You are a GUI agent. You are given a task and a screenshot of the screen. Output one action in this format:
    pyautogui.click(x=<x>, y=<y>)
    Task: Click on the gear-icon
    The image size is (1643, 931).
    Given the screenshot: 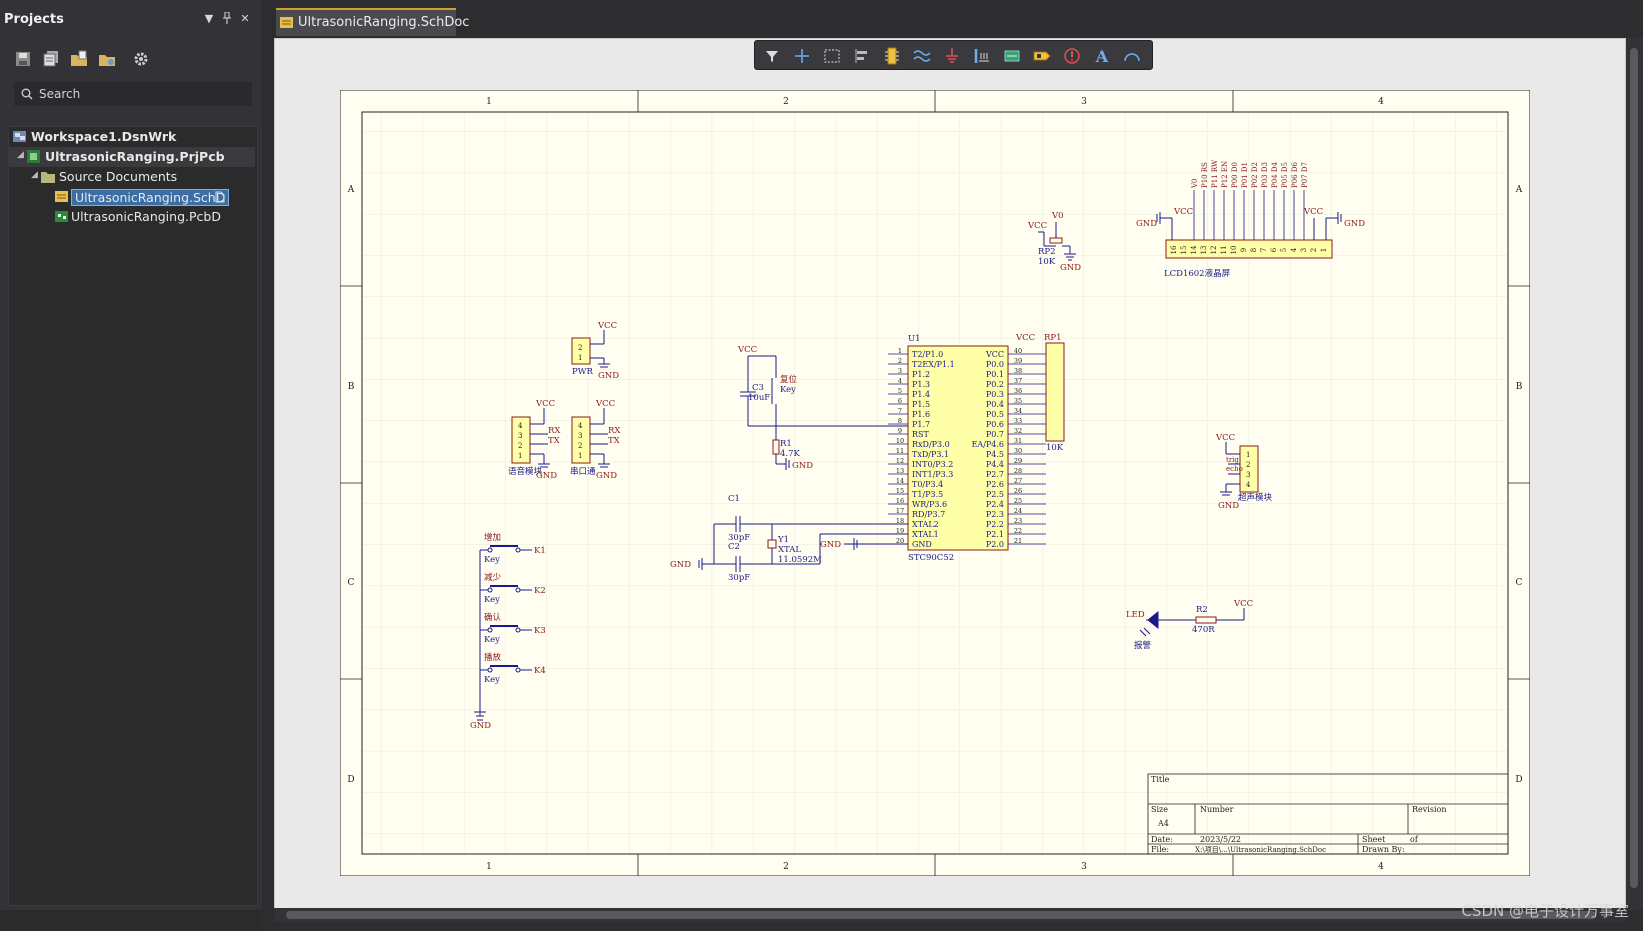 What is the action you would take?
    pyautogui.click(x=141, y=59)
    